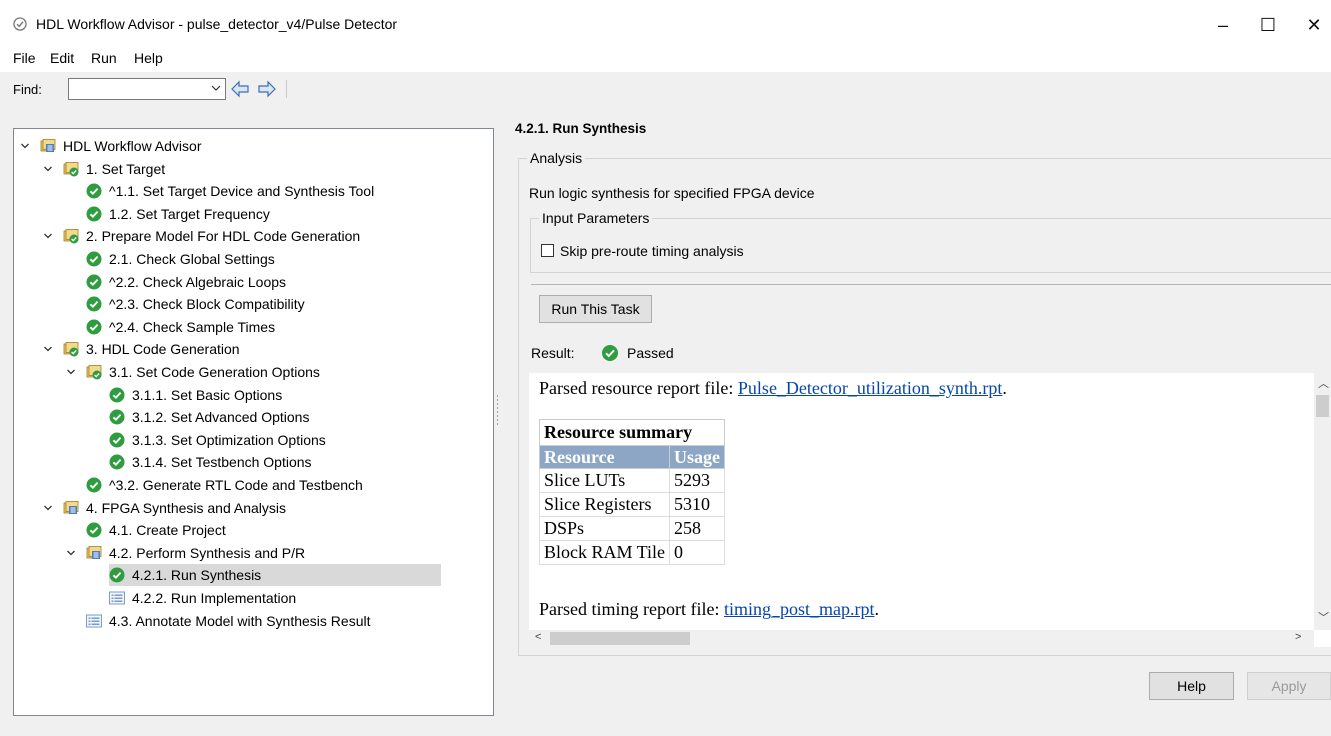 This screenshot has height=736, width=1331. Describe the element at coordinates (1322, 406) in the screenshot. I see `vertical-scroll-thumb` at that location.